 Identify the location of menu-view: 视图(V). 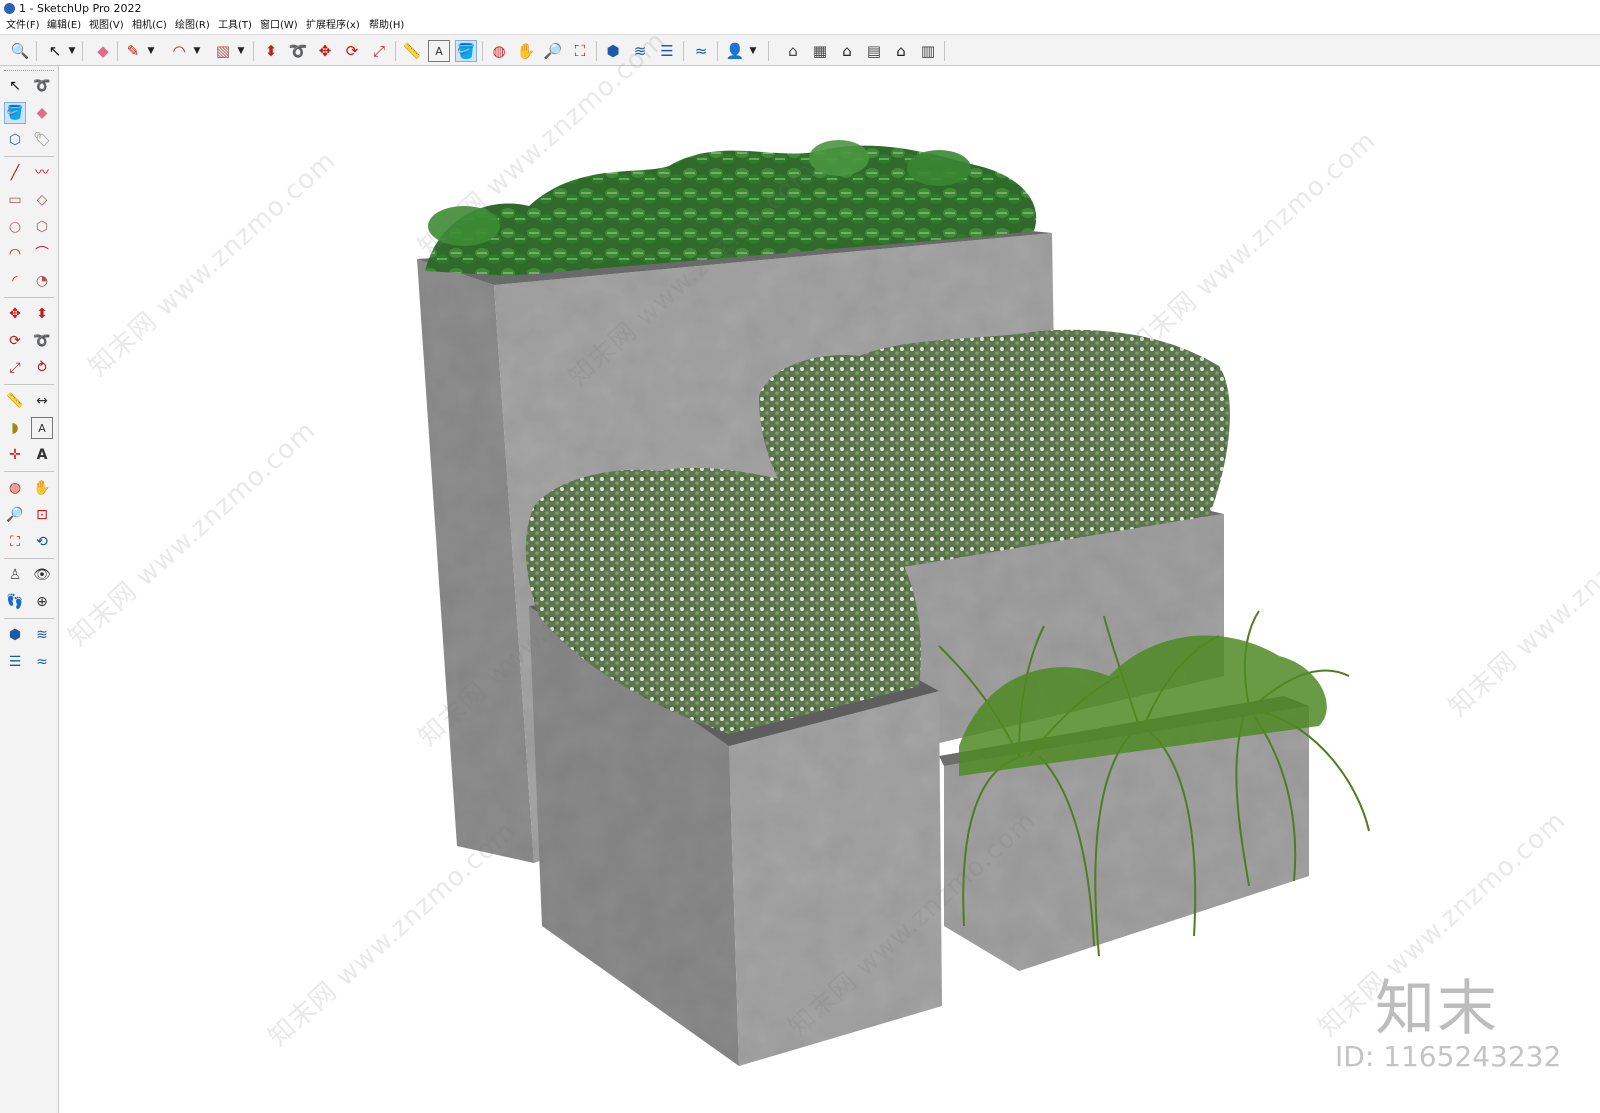
(106, 25).